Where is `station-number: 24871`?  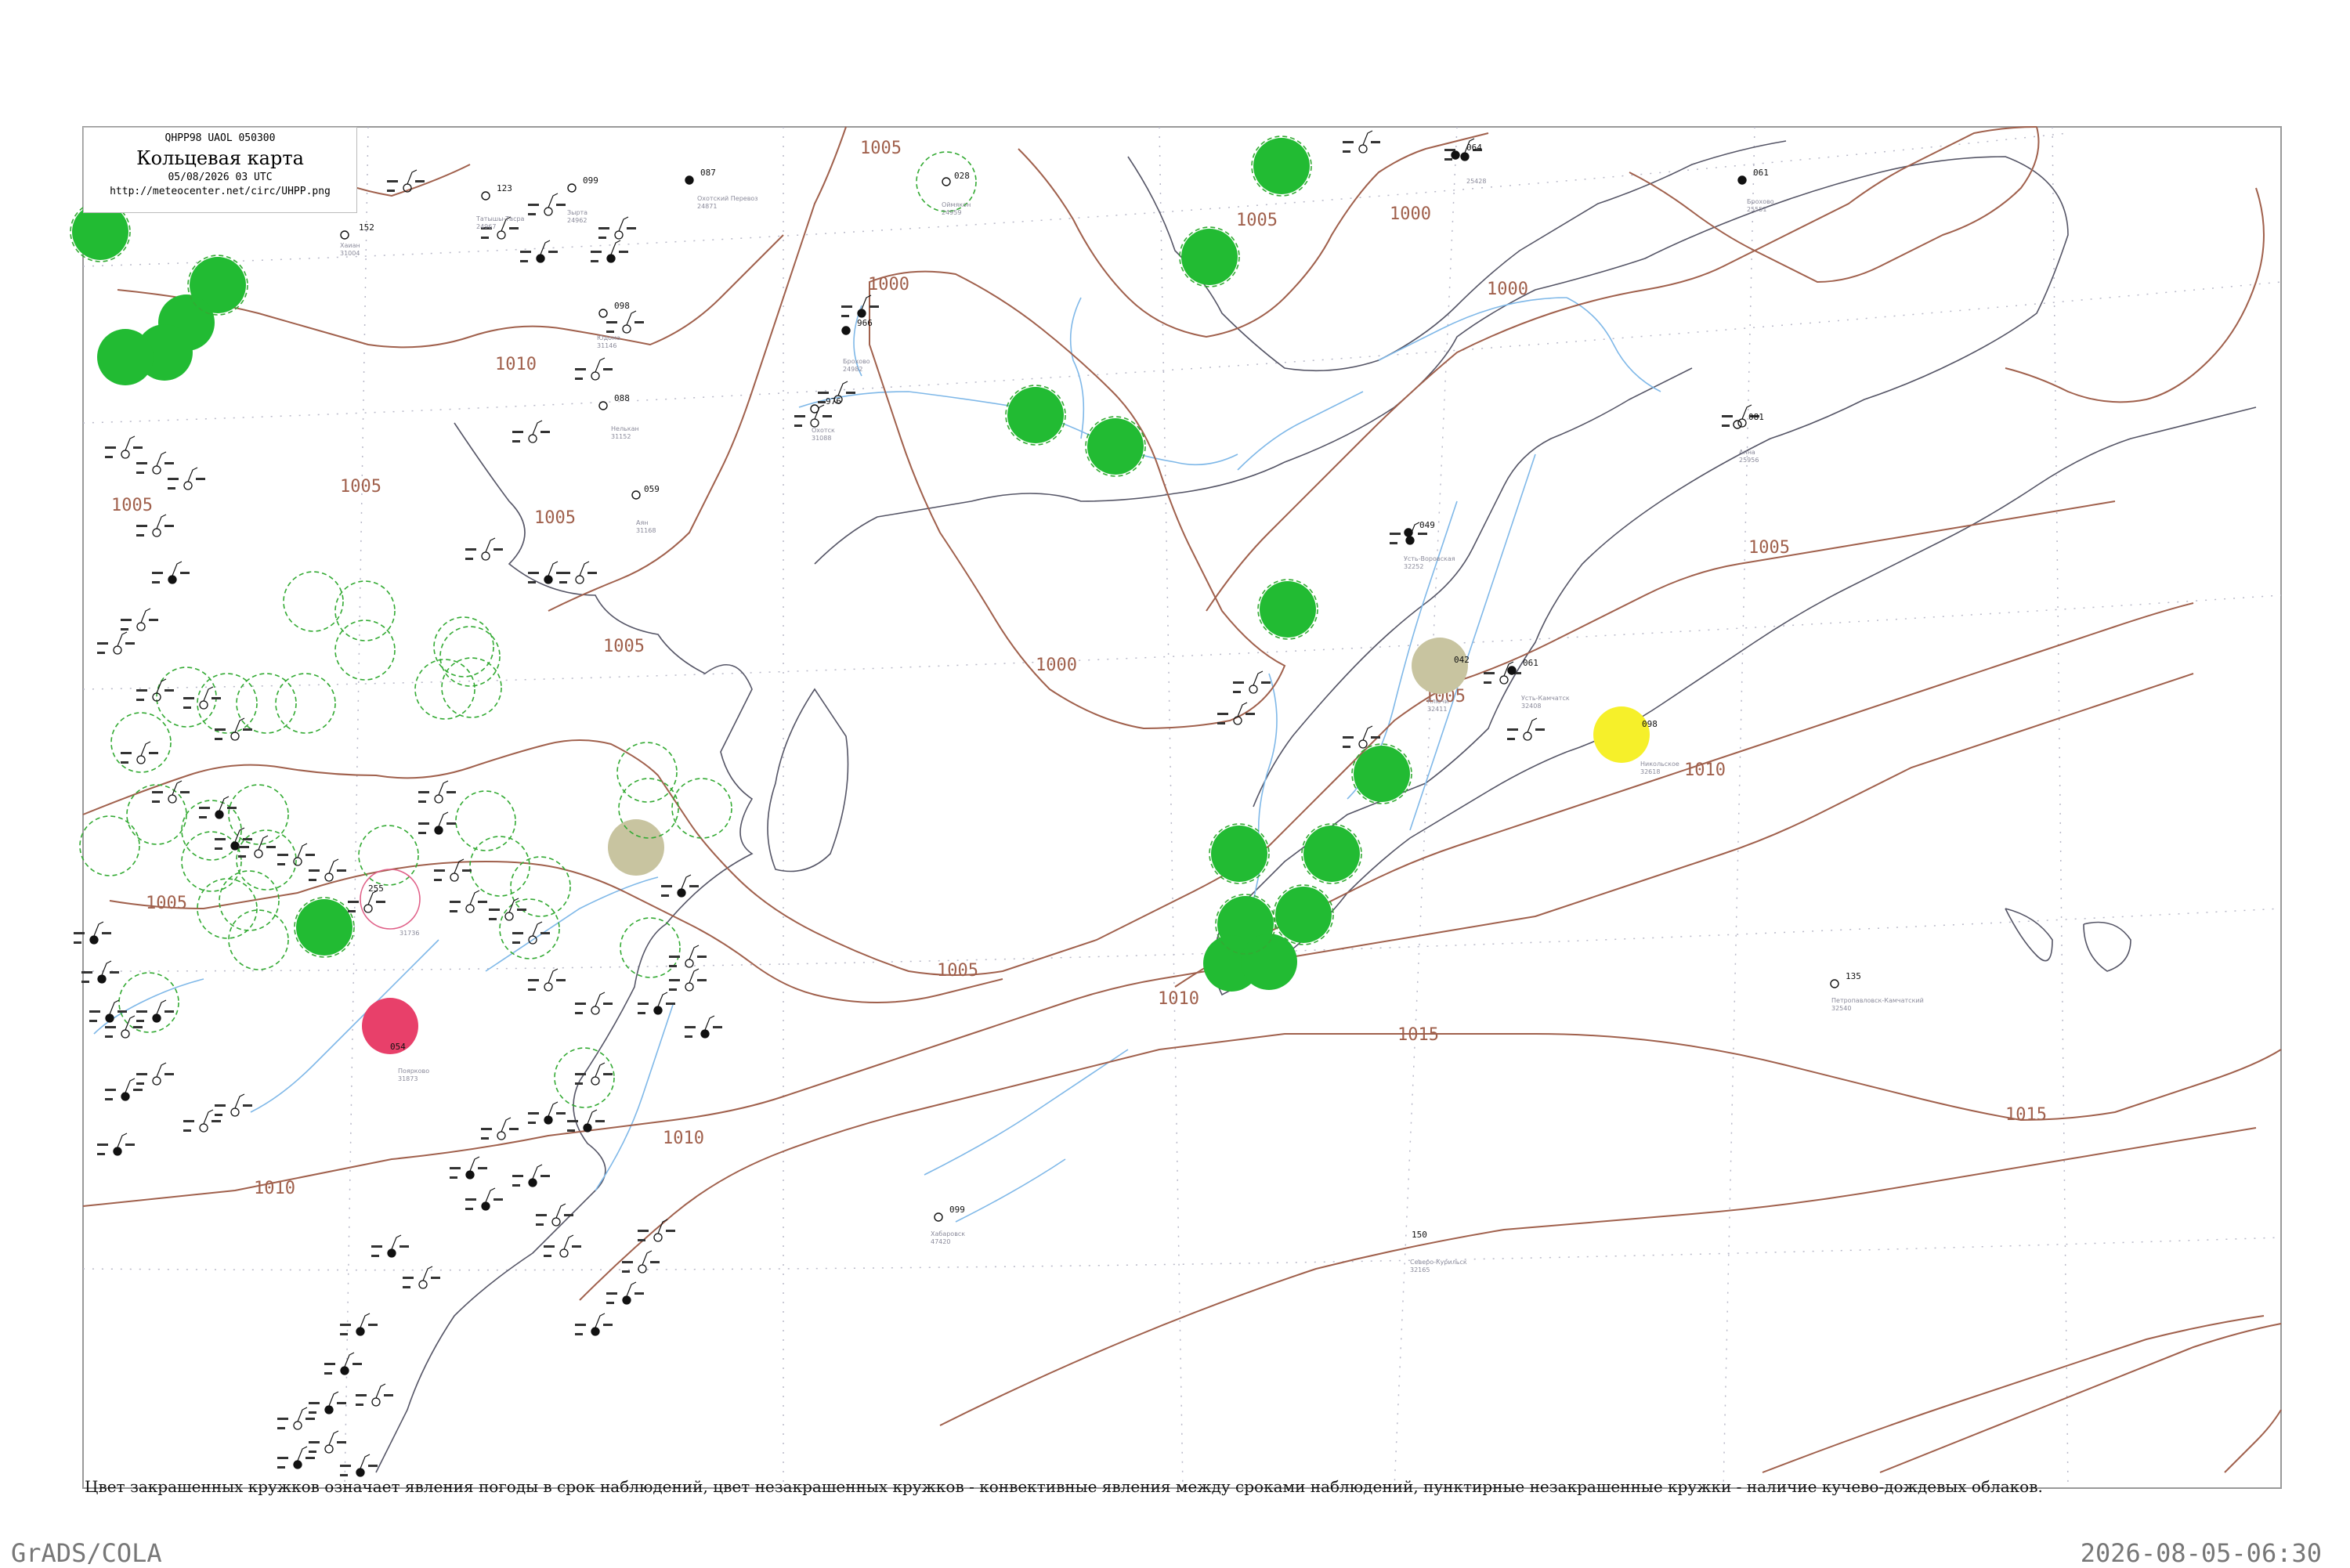 station-number: 24871 is located at coordinates (707, 206).